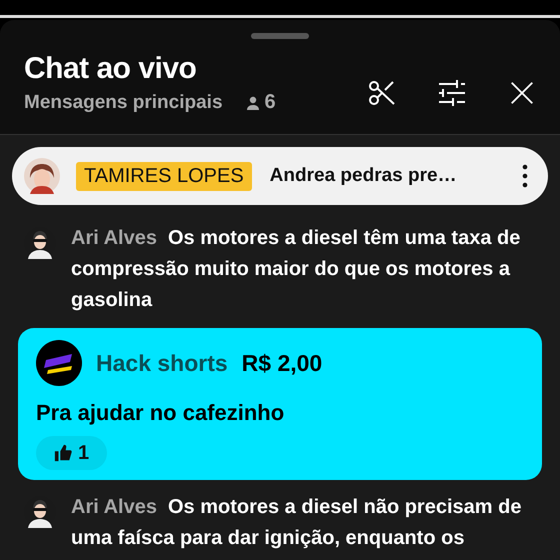 The image size is (560, 560). Describe the element at coordinates (164, 176) in the screenshot. I see `author-tag: TAMIRES LOPES` at that location.